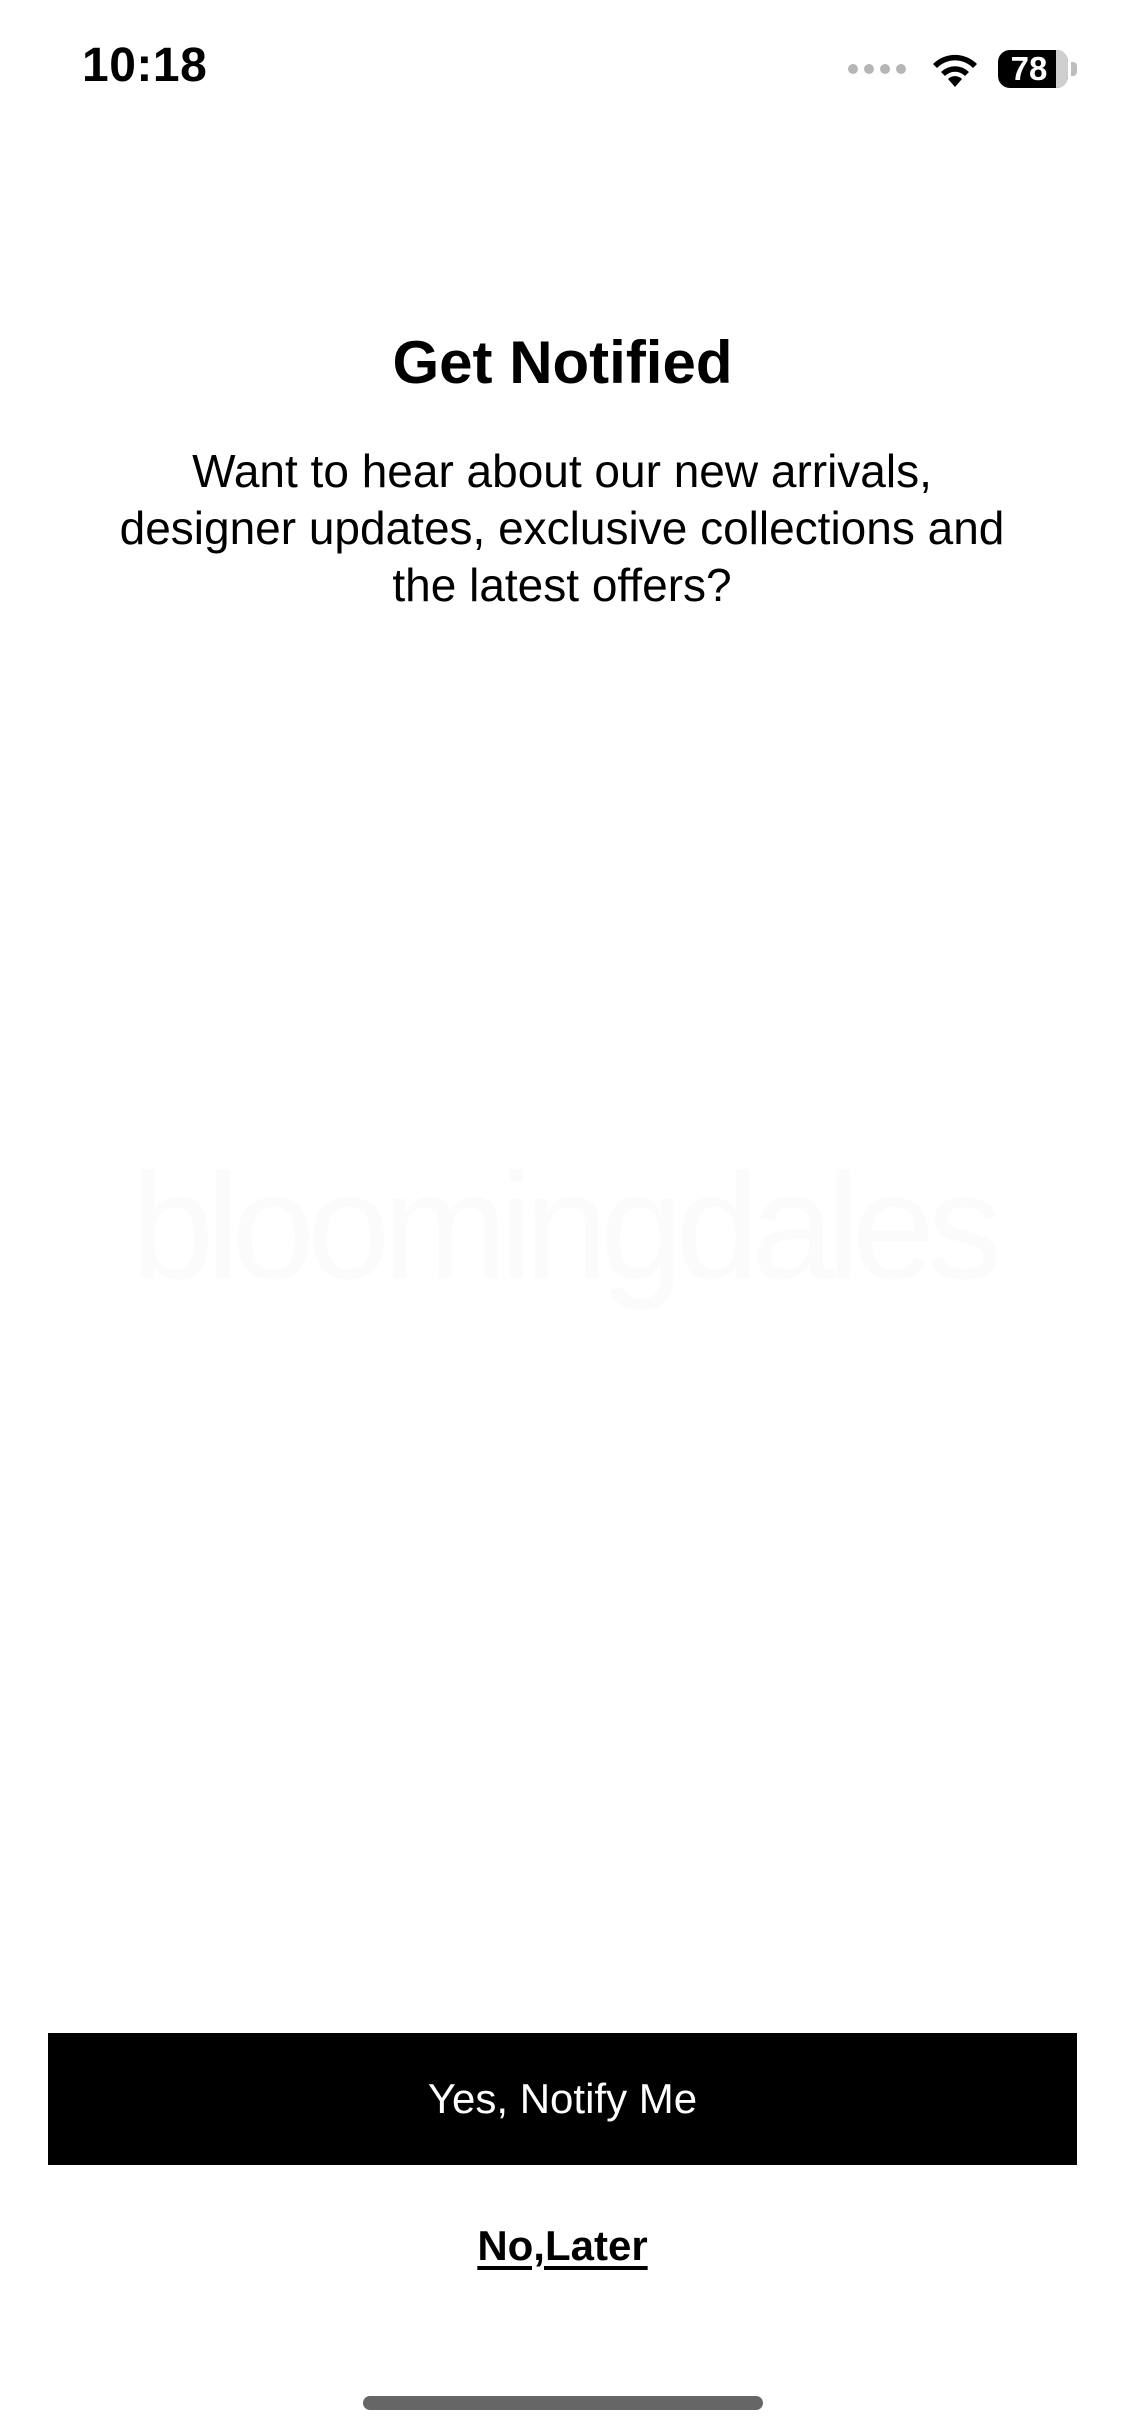  What do you see at coordinates (145, 65) in the screenshot?
I see `status-time: 10:18` at bounding box center [145, 65].